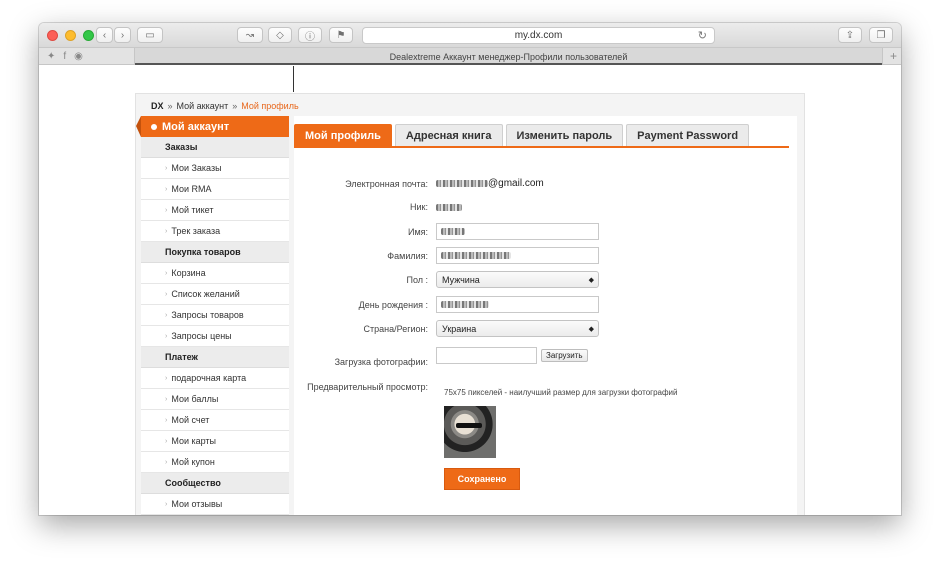 This screenshot has height=571, width=940. I want to click on back-icon: ‹, so click(104, 35).